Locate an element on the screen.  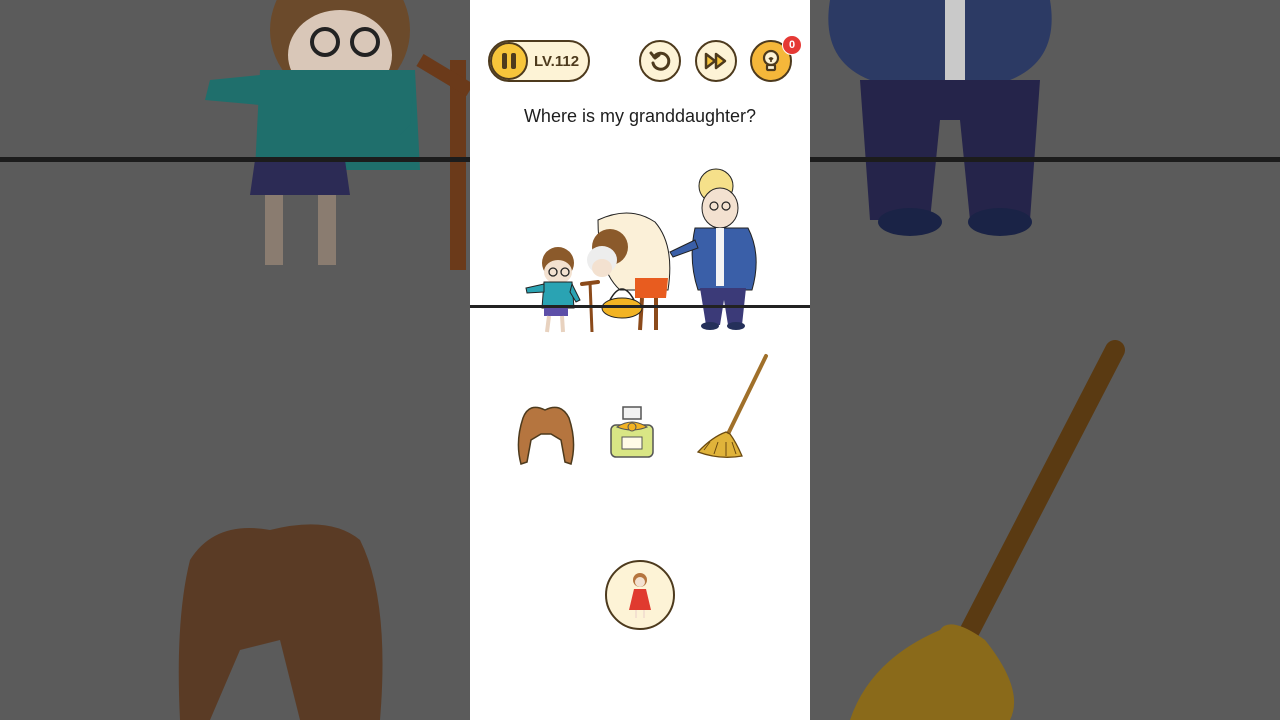
level-label: LV.112 is located at coordinates (557, 61).